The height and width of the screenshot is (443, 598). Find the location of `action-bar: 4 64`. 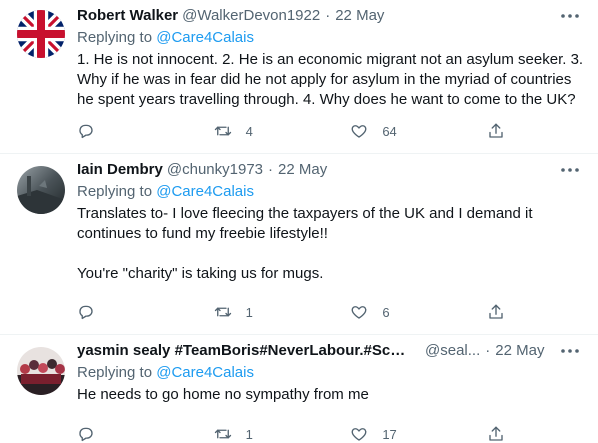

action-bar: 4 64 is located at coordinates (292, 131).